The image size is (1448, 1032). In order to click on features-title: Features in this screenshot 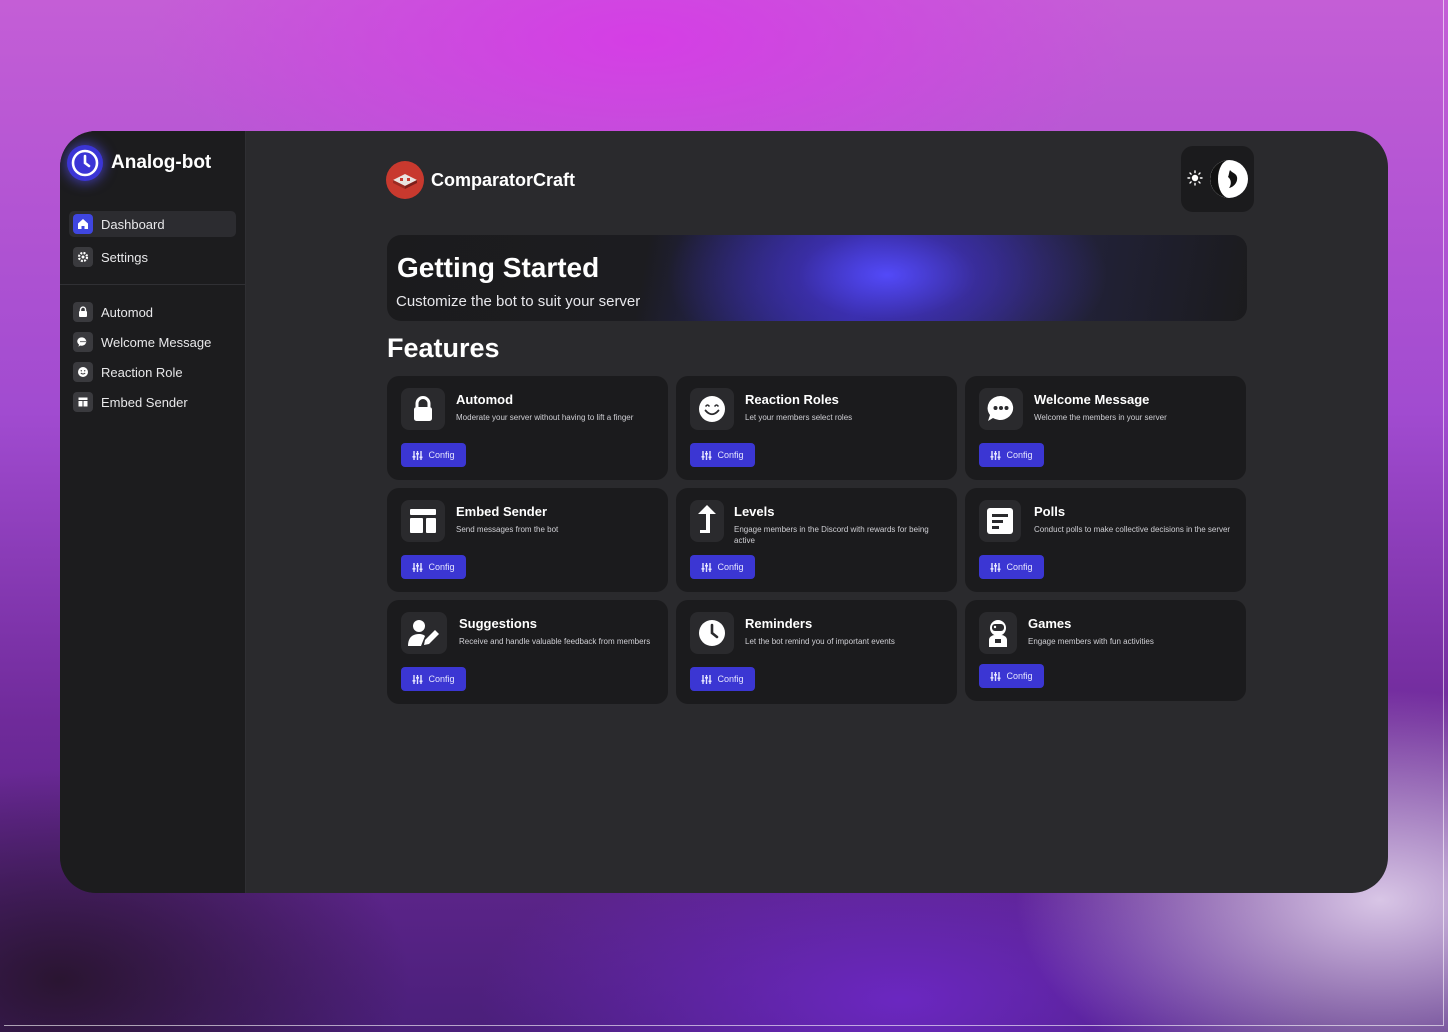, I will do `click(443, 348)`.